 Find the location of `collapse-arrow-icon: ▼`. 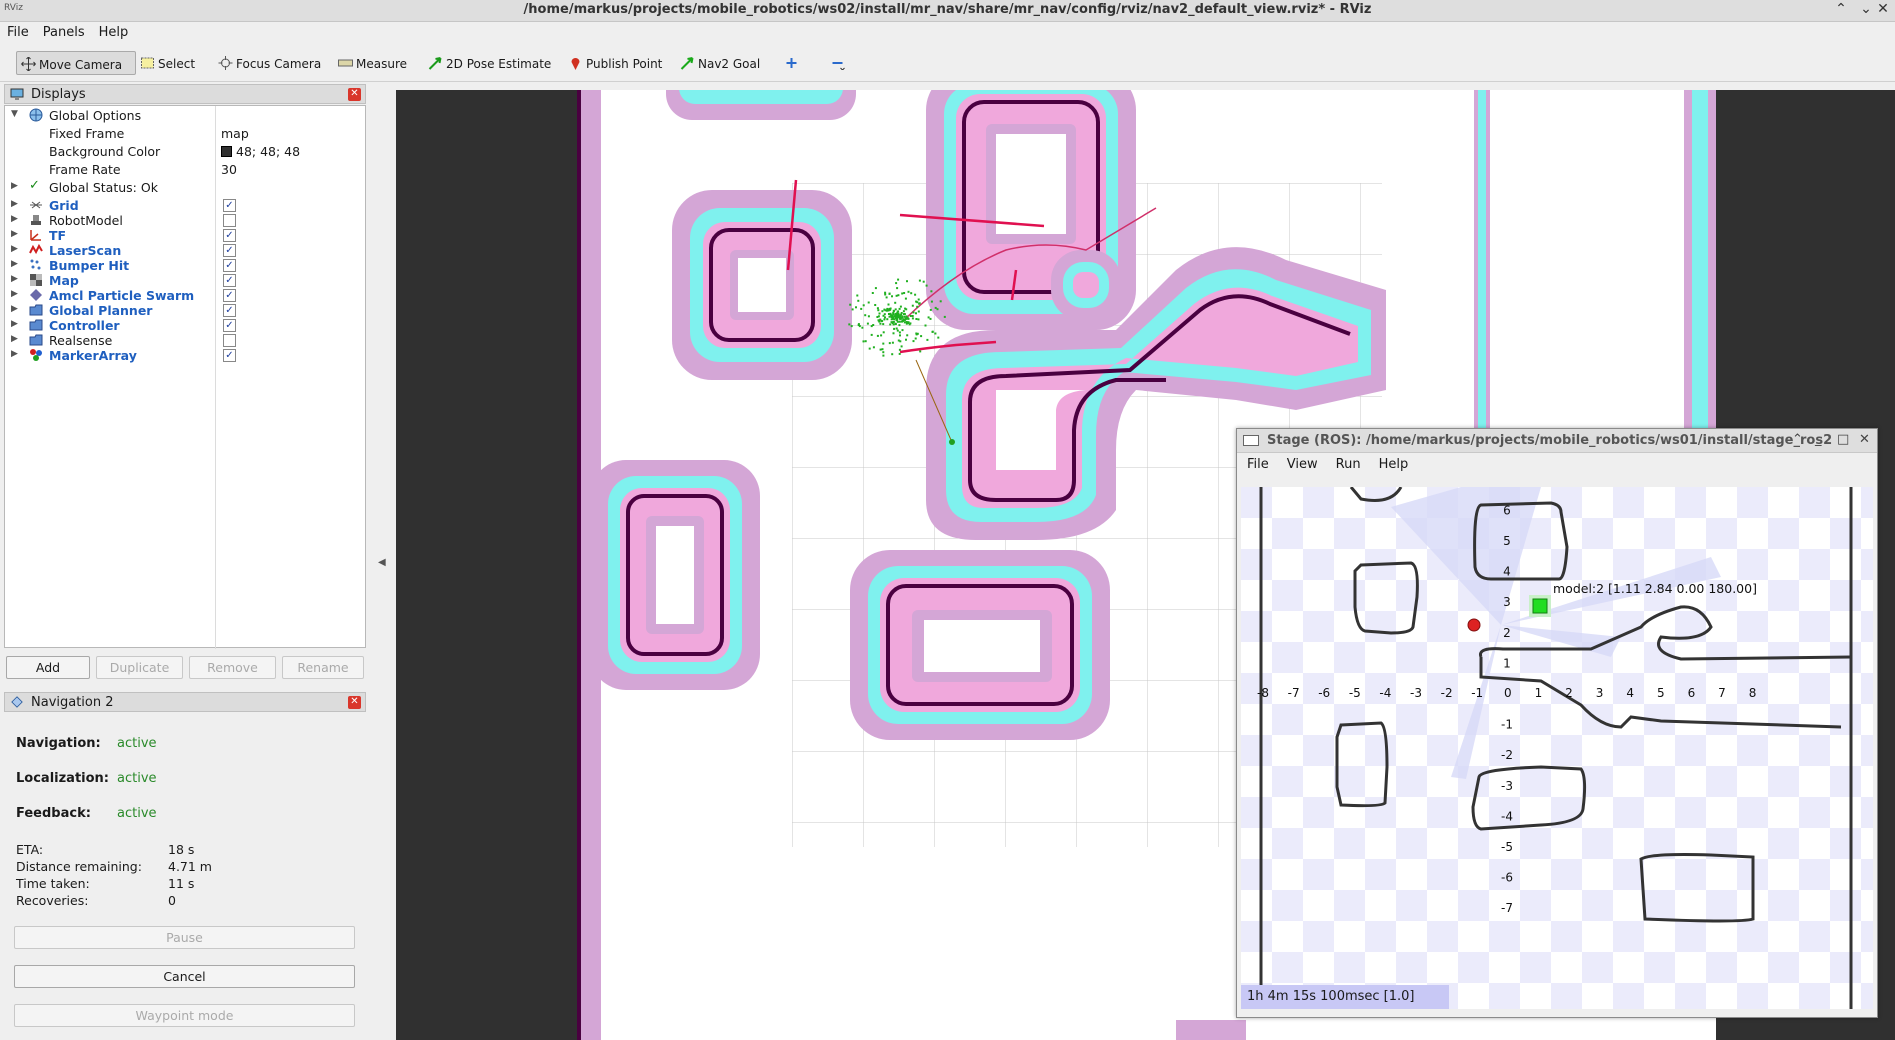

collapse-arrow-icon: ▼ is located at coordinates (14, 114).